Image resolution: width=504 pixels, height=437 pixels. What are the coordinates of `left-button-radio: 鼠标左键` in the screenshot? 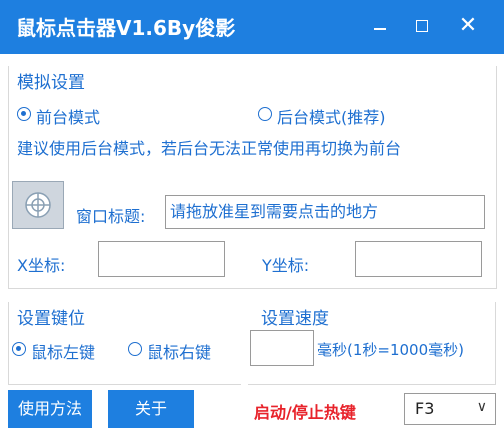 It's located at (67, 350).